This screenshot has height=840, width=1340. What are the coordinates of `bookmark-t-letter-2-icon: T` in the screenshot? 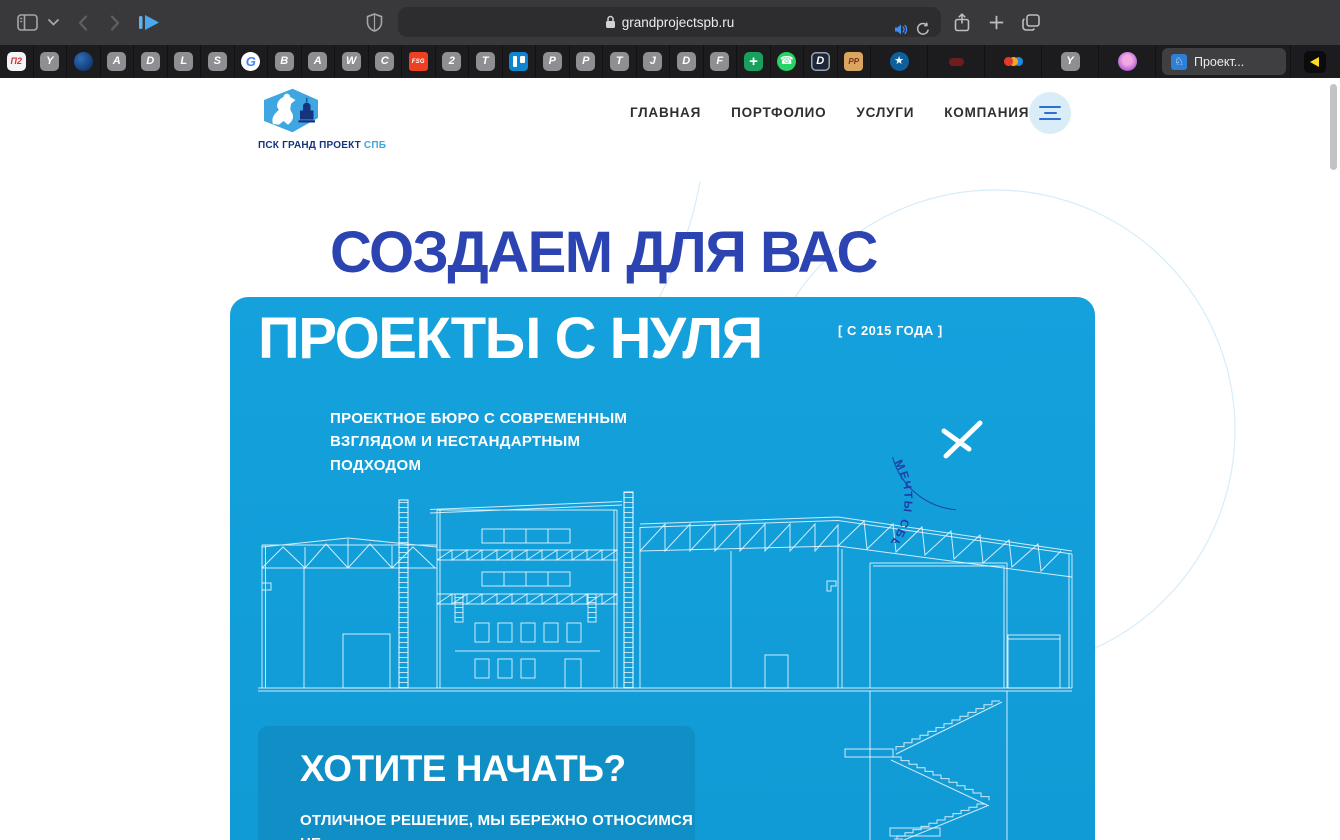 It's located at (620, 61).